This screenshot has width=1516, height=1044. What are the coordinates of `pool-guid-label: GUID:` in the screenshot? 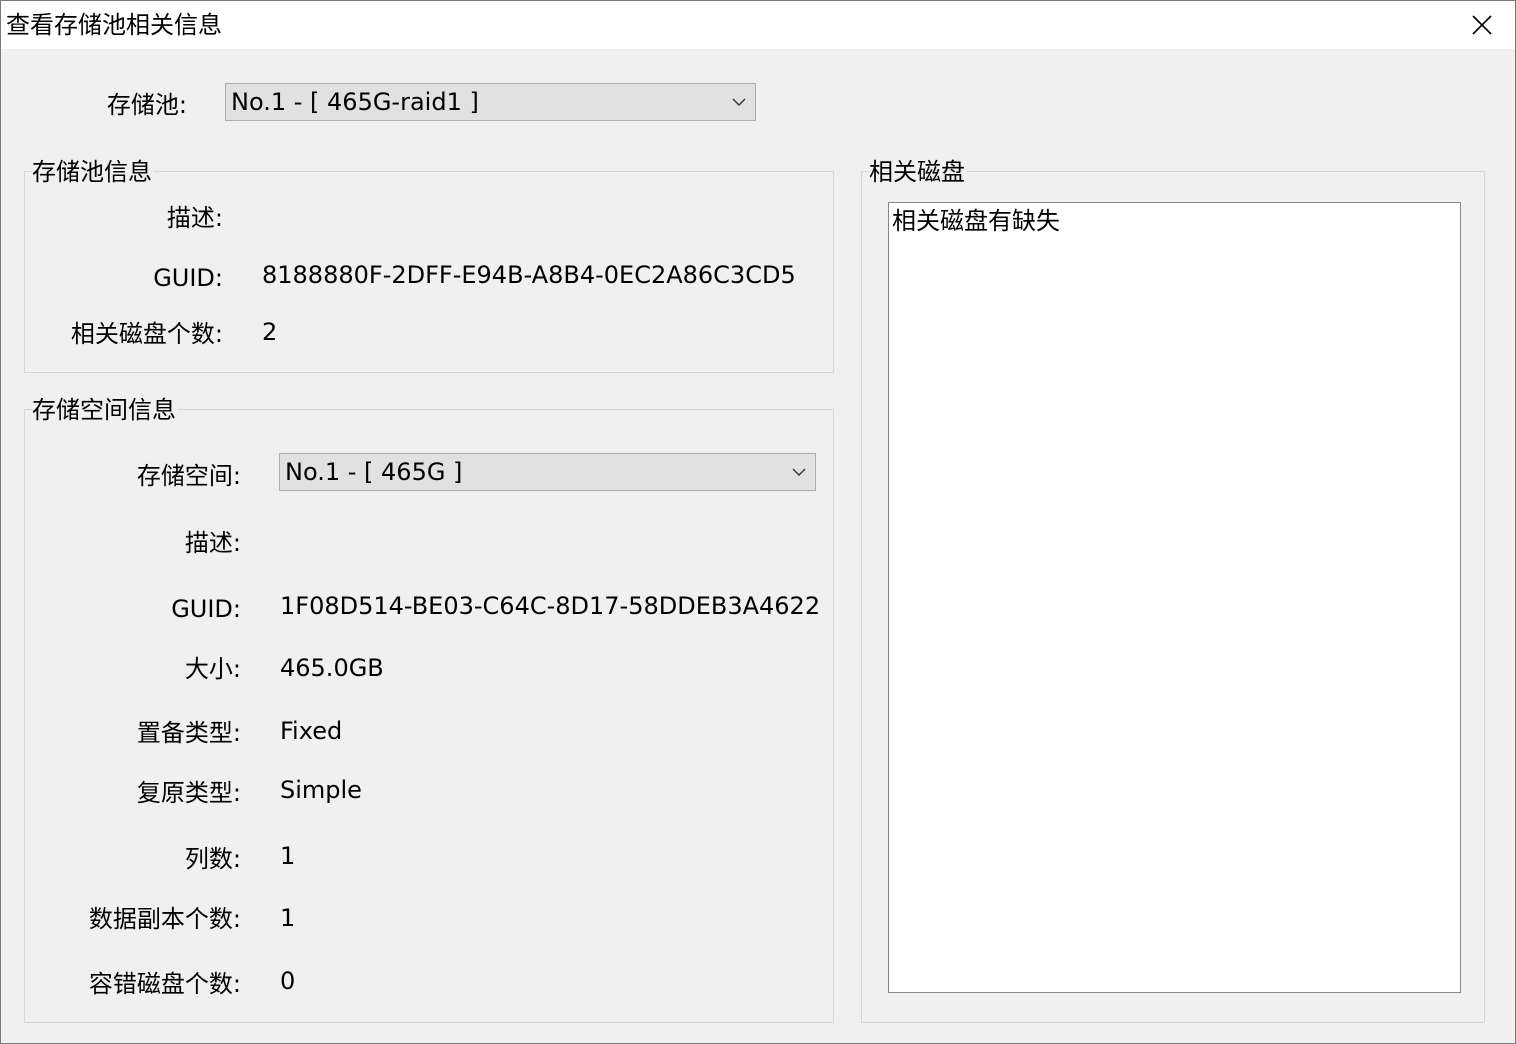 It's located at (188, 278).